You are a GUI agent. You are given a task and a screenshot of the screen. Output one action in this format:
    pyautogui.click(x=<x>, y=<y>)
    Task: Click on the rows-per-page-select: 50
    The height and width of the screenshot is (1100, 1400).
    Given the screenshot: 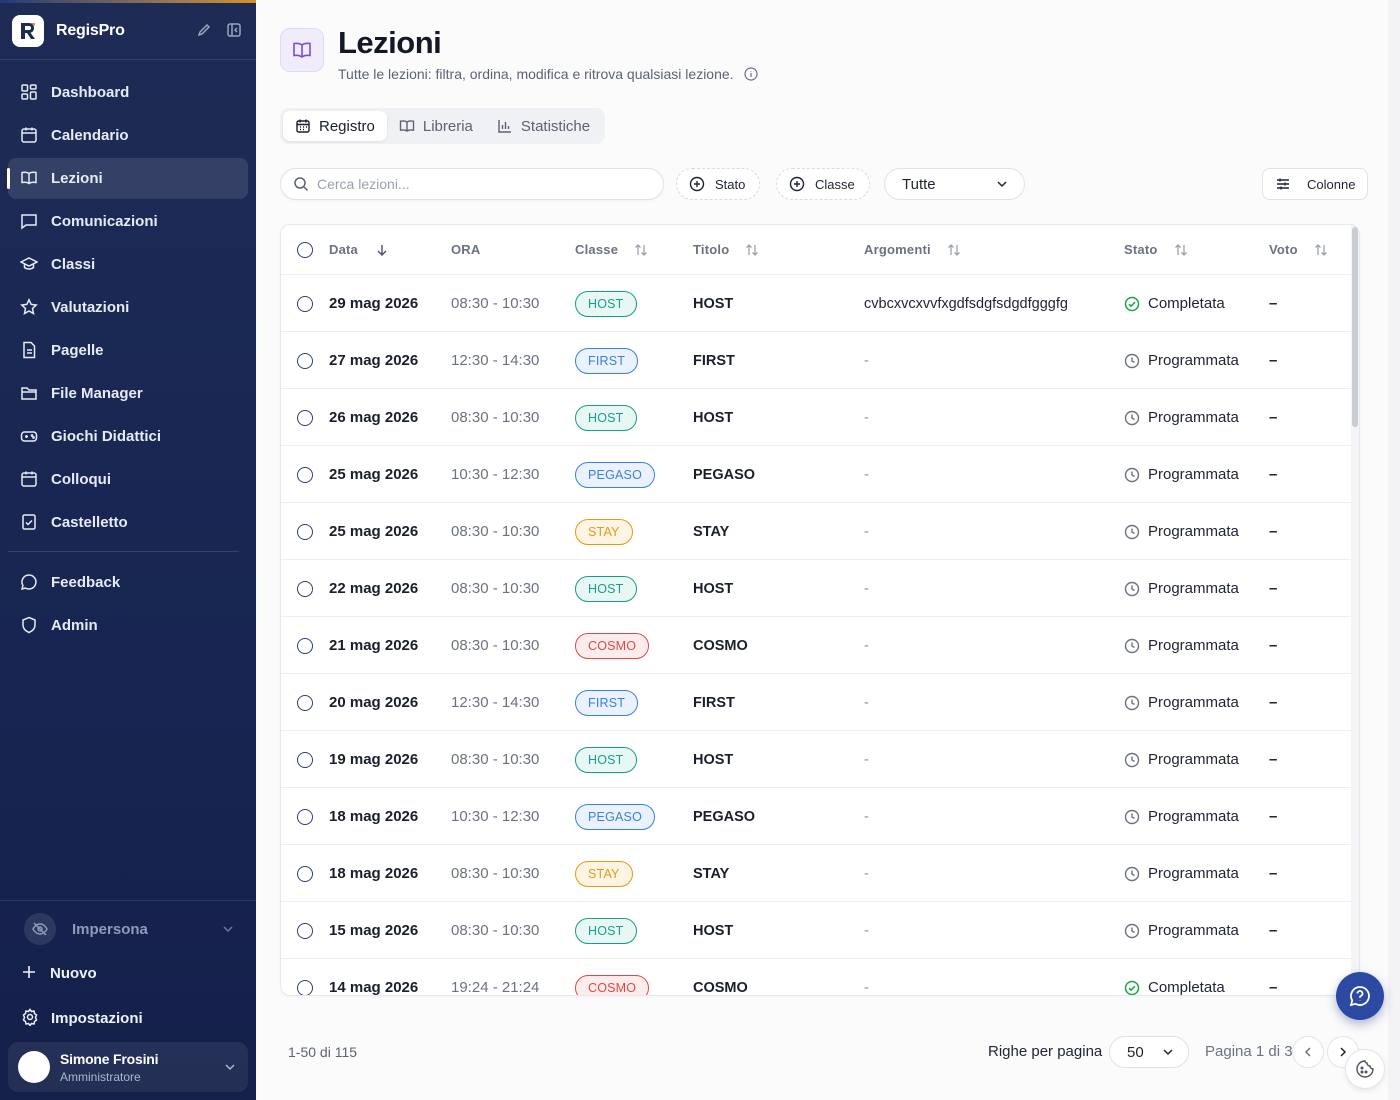 What is the action you would take?
    pyautogui.click(x=1149, y=1052)
    